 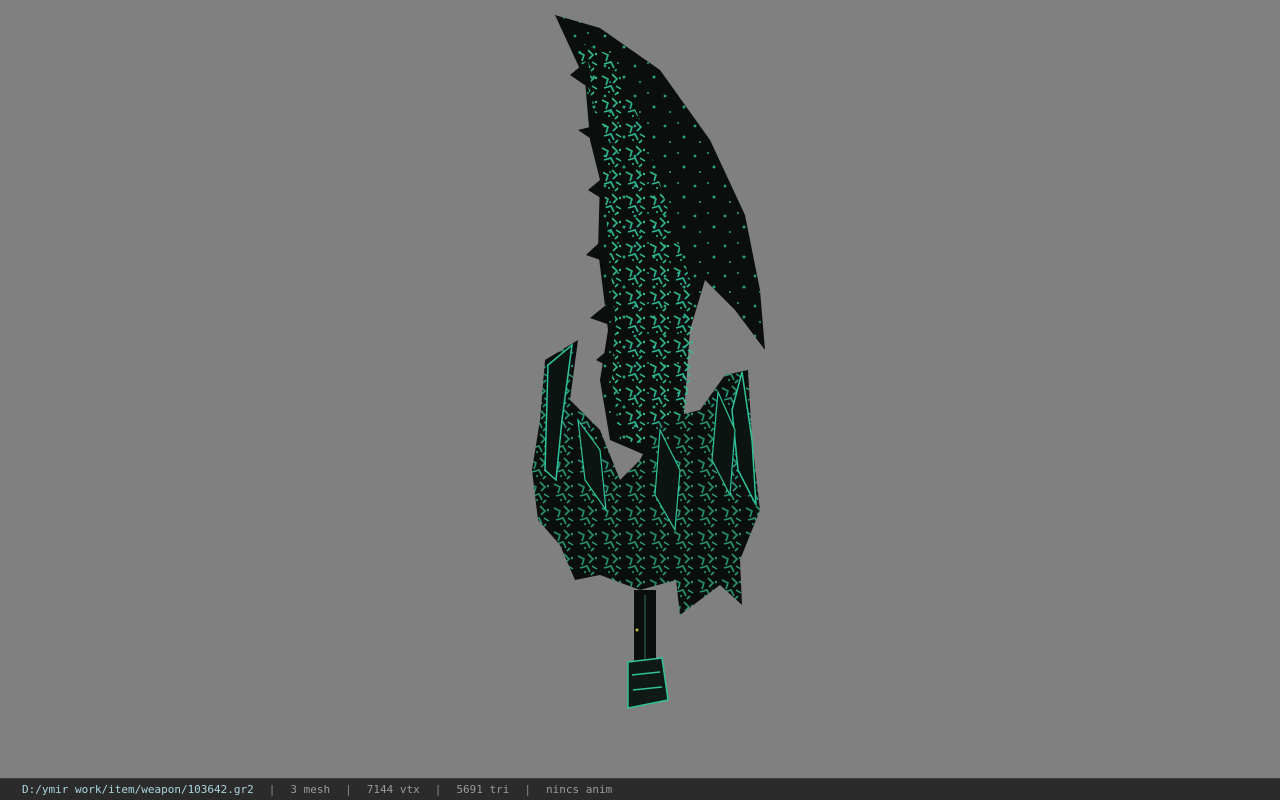 I want to click on status-vertex-count: 7144 vtx, so click(x=393, y=789).